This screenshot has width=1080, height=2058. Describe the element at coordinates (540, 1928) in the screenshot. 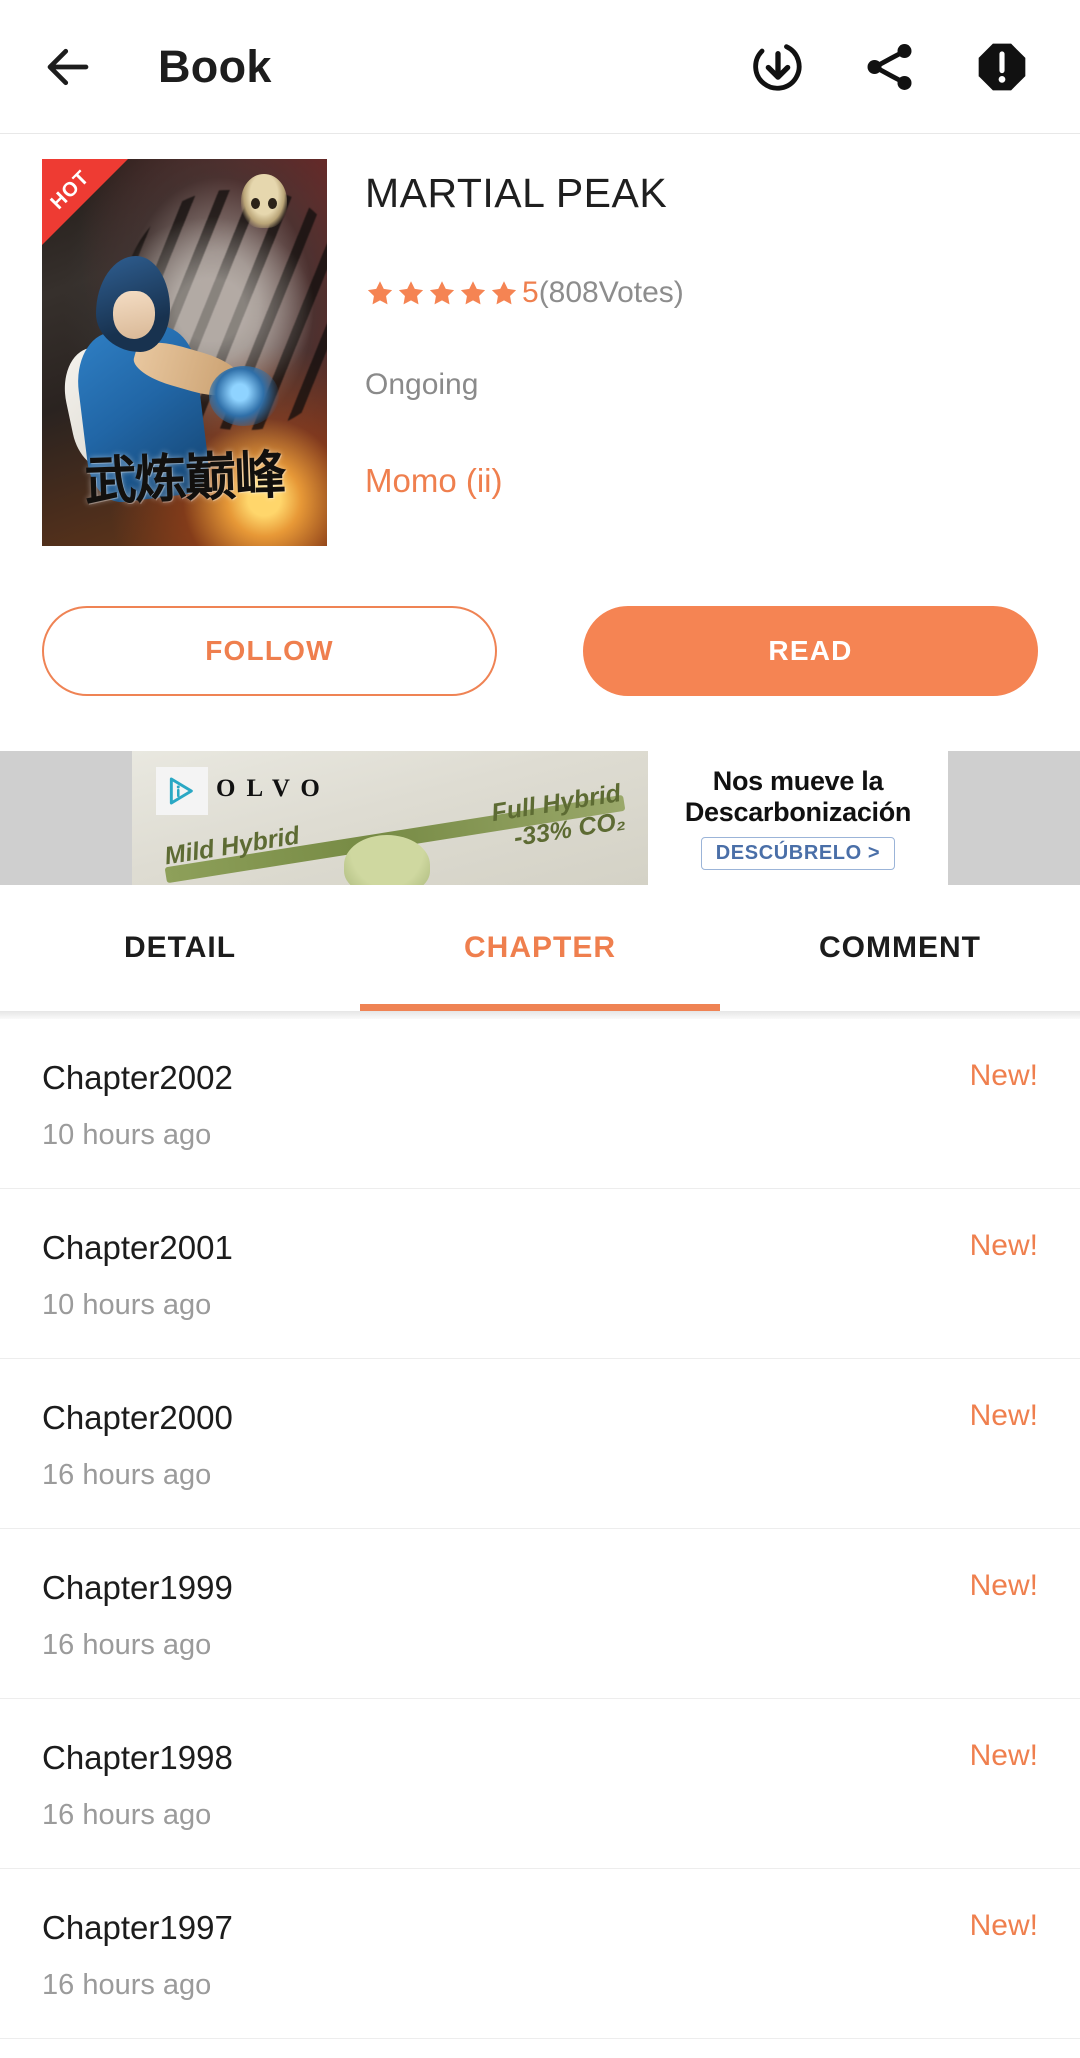

I see `chapter-header-row: Chapter1997 New!` at that location.